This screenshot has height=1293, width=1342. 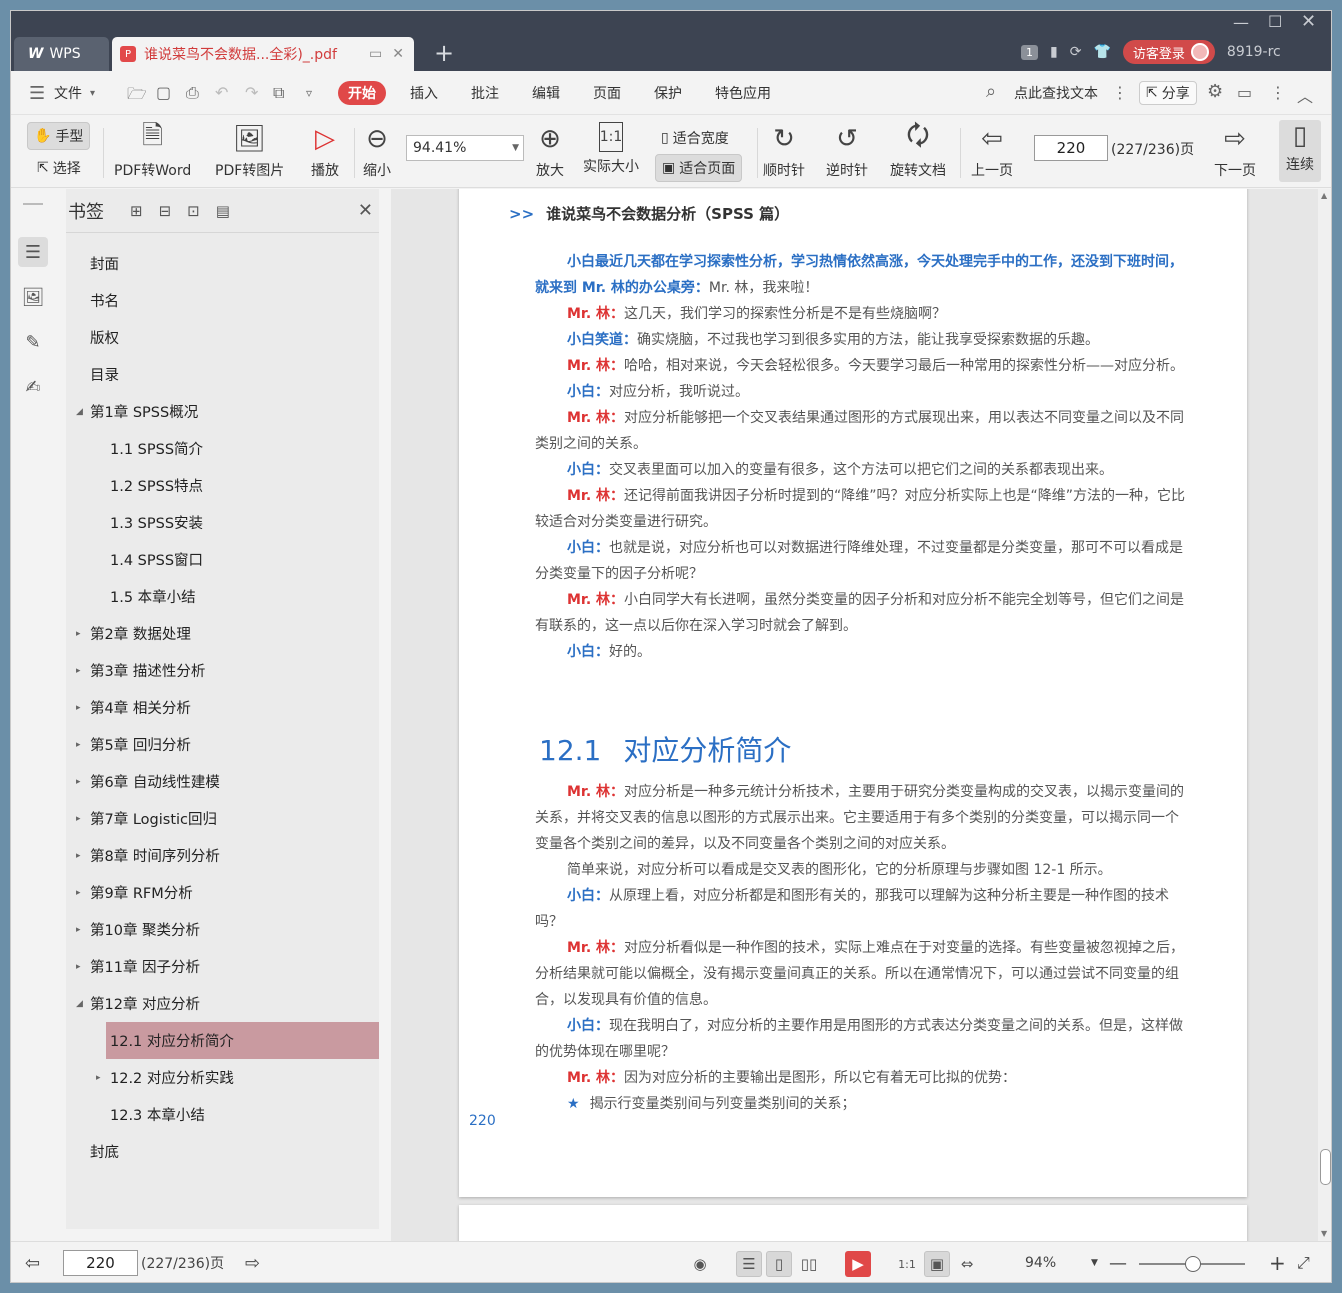 I want to click on gear-icon: ⚙, so click(x=1215, y=91).